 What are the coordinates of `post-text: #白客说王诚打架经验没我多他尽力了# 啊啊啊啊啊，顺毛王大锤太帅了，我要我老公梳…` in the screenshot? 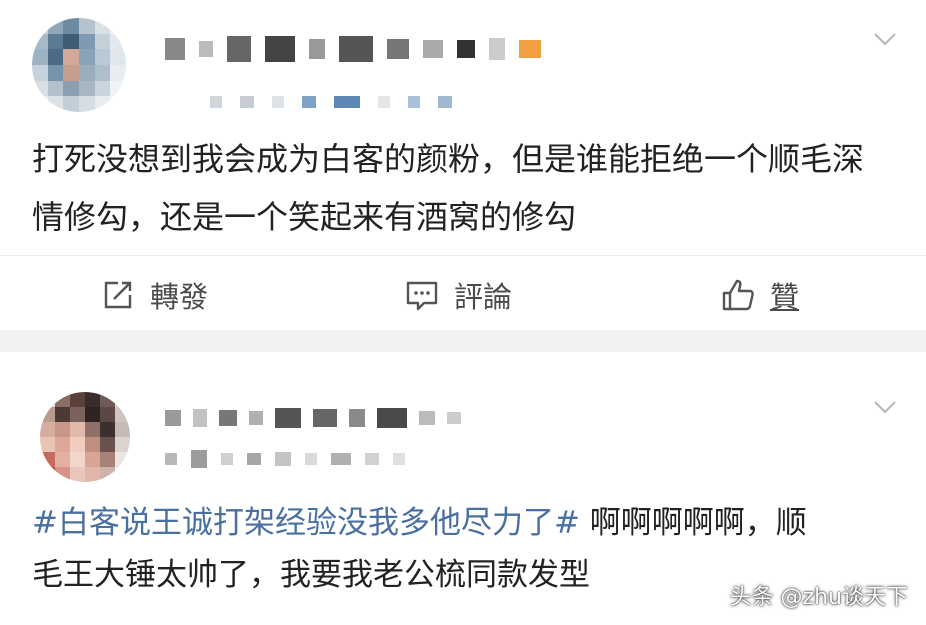 It's located at (434, 549).